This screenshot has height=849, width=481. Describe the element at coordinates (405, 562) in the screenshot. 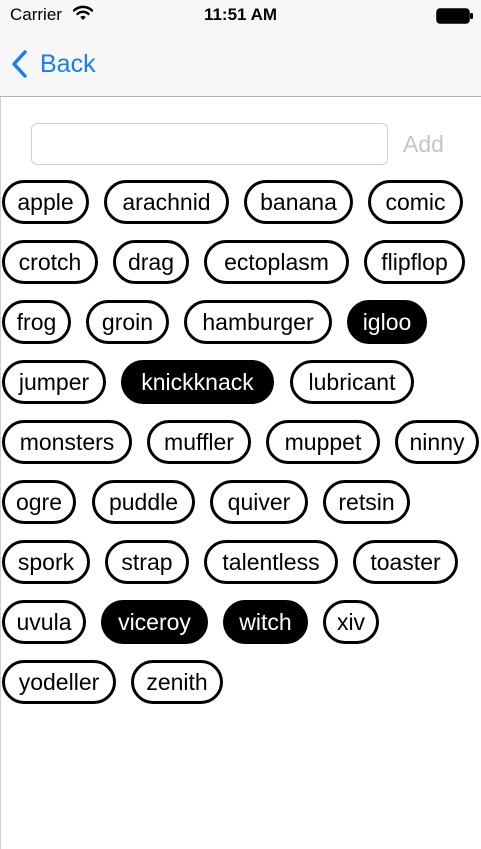

I see `tag: toaster` at that location.